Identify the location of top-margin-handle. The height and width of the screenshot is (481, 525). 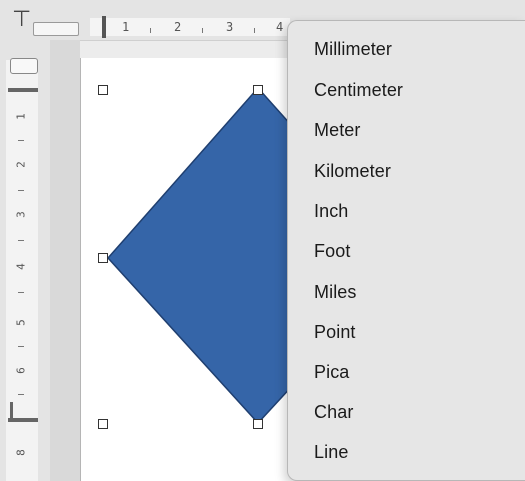
(24, 66).